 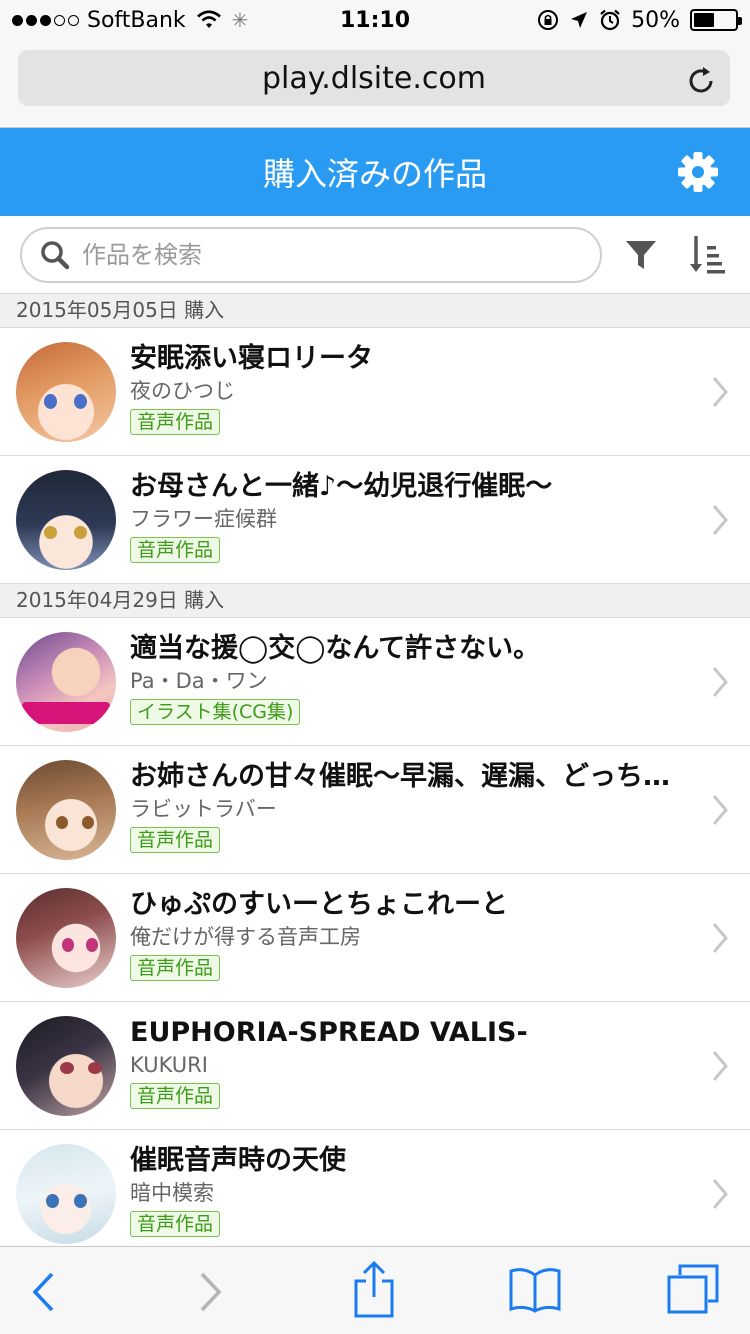 I want to click on status-bar: SoftBank ✳ 11:10 50%, so click(x=375, y=20).